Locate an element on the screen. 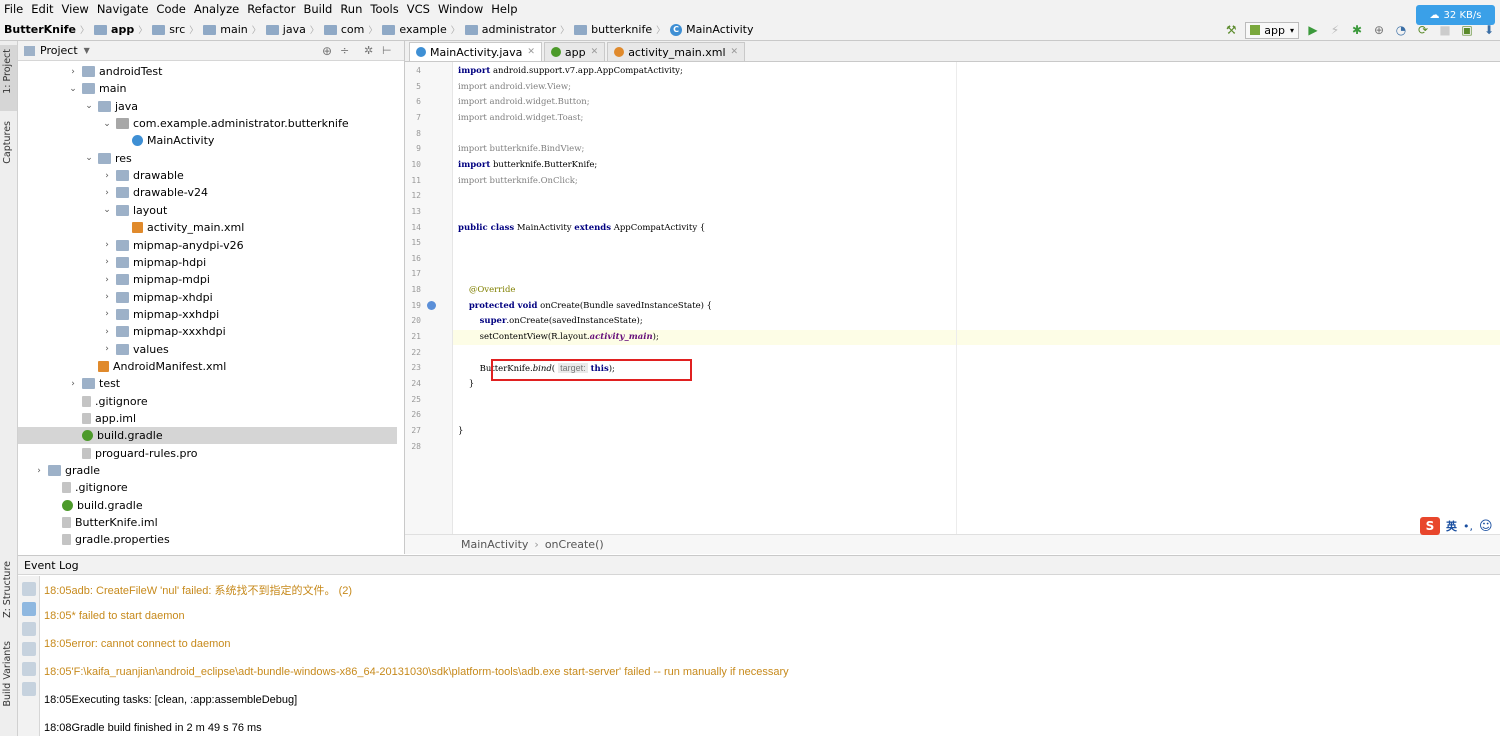  tree-item: ⌄ com.example.administrator.butterknife is located at coordinates (207, 123).